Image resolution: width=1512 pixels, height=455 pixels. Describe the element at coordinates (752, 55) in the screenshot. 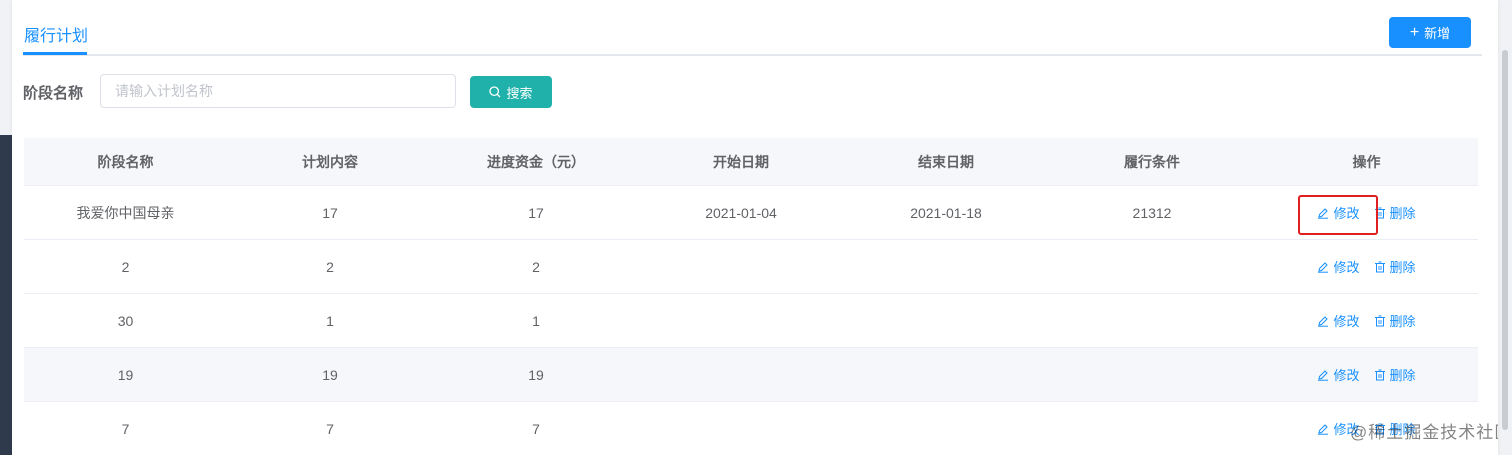

I see `tab-divider` at that location.